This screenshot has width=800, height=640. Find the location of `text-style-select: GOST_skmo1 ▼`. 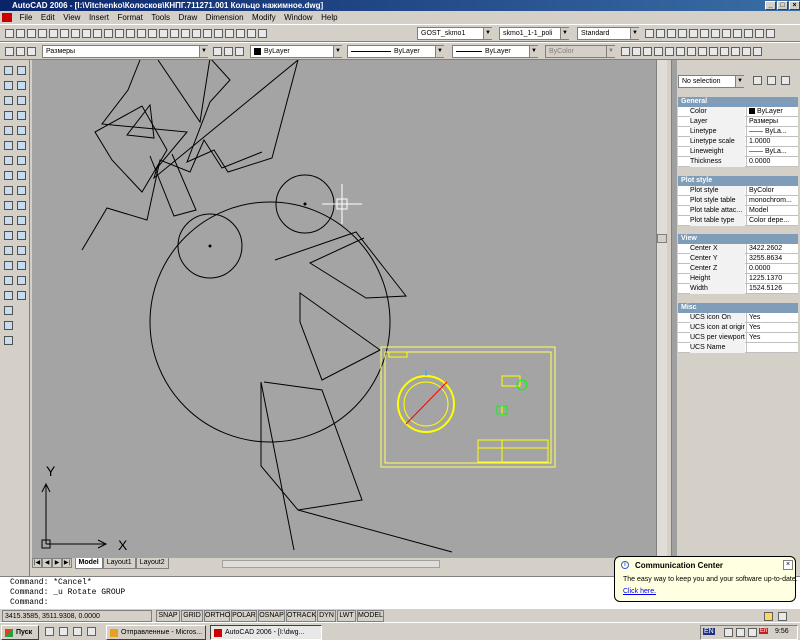

text-style-select: GOST_skmo1 ▼ is located at coordinates (454, 33).